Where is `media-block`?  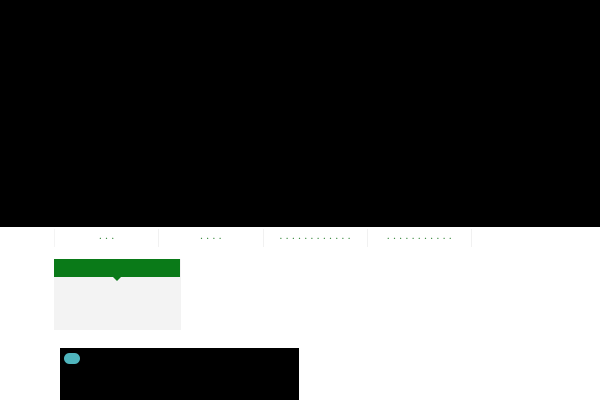
media-block is located at coordinates (179, 374).